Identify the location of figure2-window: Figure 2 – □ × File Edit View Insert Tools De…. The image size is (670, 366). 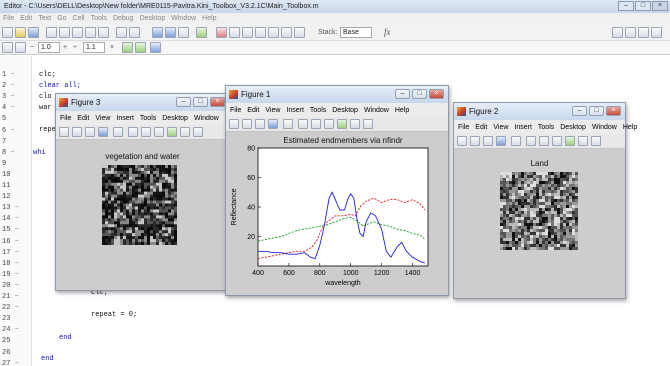
(545, 200).